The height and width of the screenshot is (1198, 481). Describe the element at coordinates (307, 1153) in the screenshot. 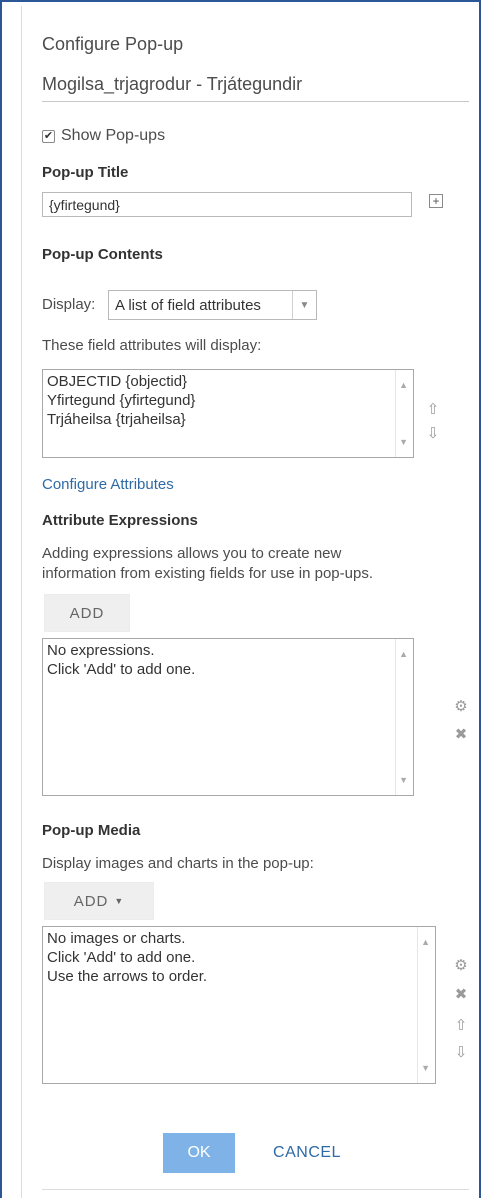

I see `cancel-button: CANCEL` at that location.